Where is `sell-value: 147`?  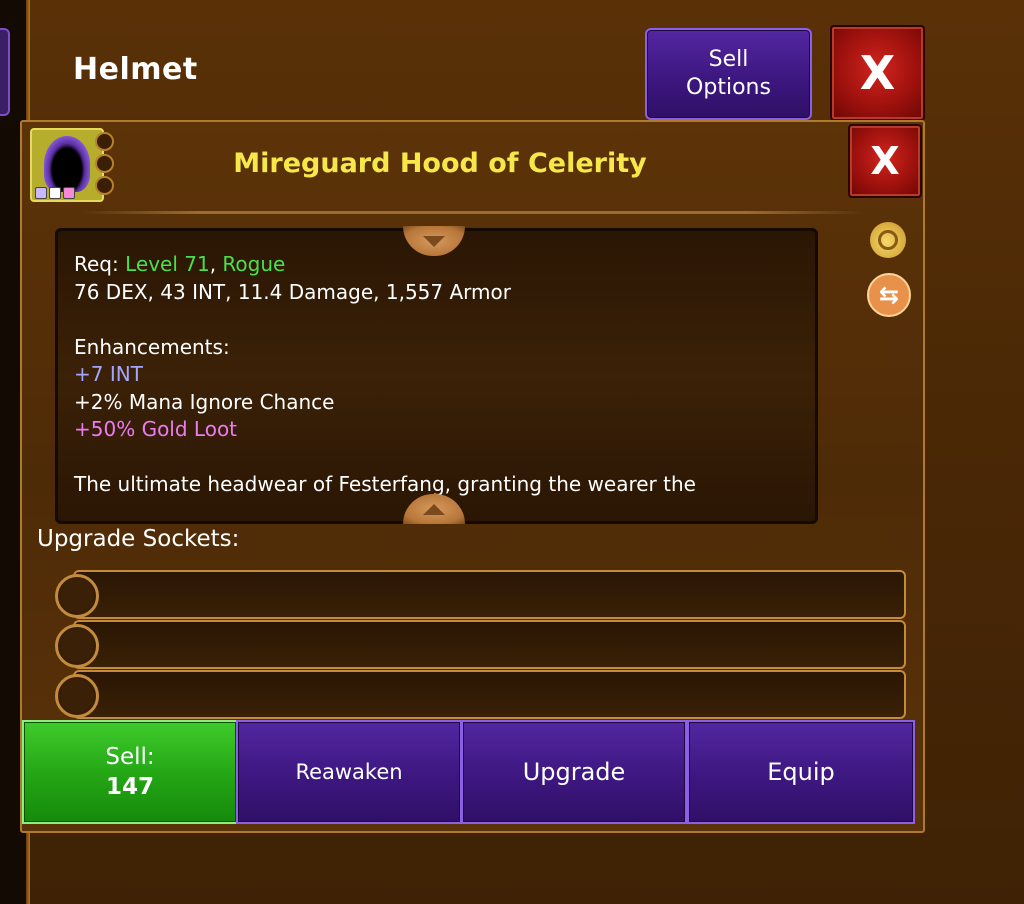 sell-value: 147 is located at coordinates (129, 787).